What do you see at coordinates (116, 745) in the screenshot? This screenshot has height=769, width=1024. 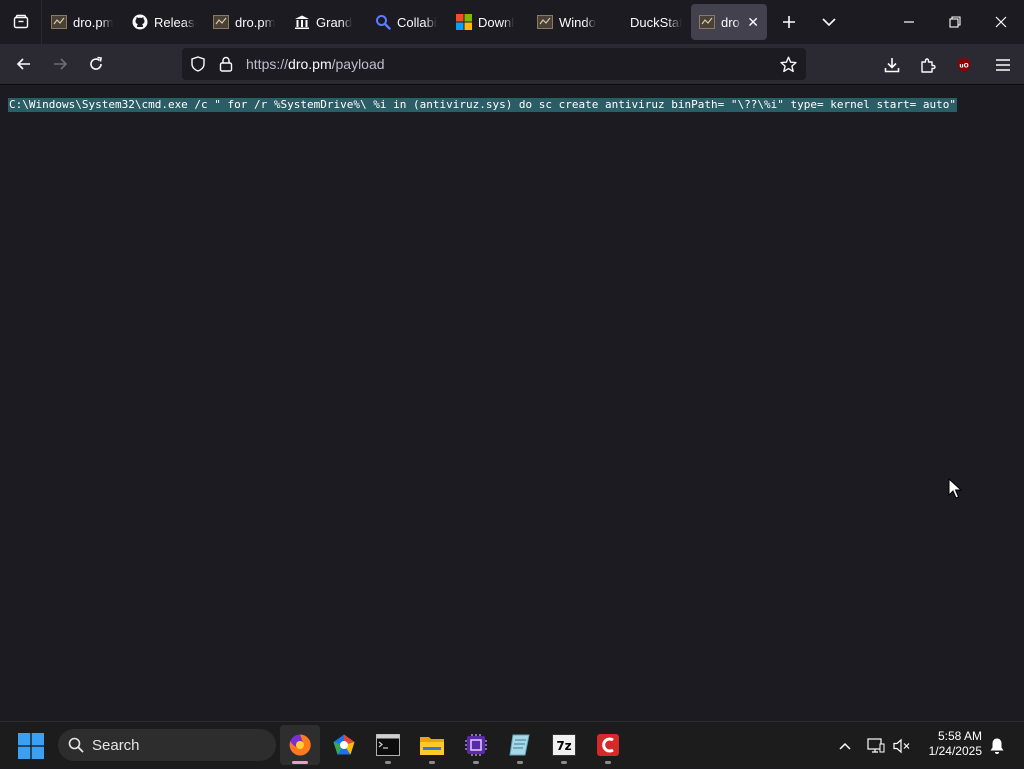 I see `search-label: Search` at bounding box center [116, 745].